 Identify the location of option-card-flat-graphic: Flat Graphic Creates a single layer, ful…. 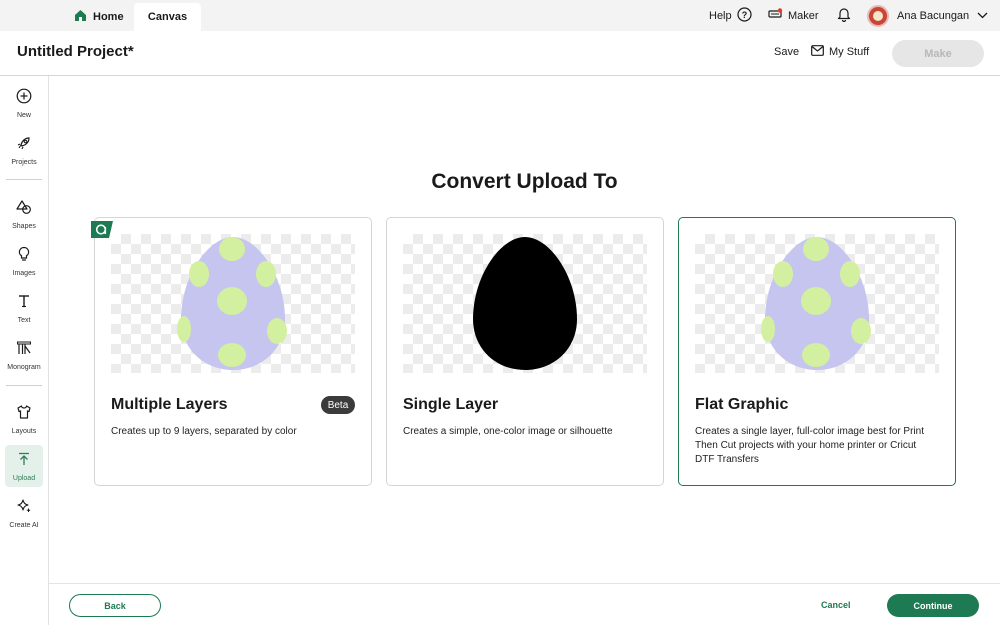
(817, 351).